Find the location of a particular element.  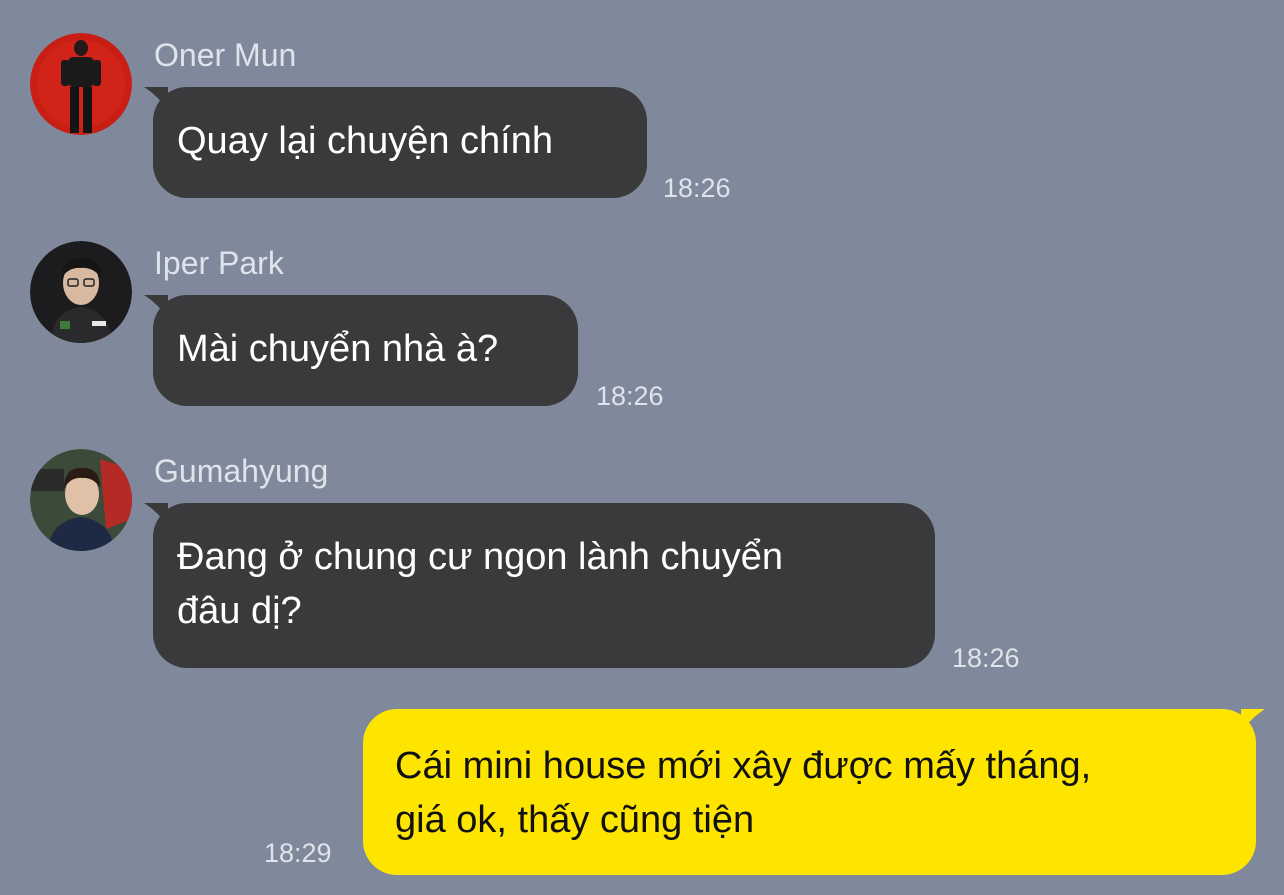

message-bubble: Đang ở chung cư ngon lành chuyển đâu dị? is located at coordinates (539, 585).